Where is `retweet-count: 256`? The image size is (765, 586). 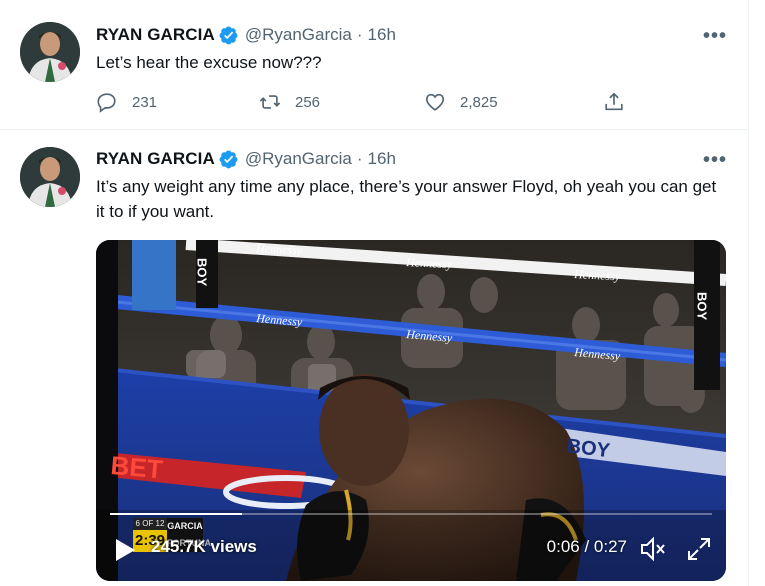 retweet-count: 256 is located at coordinates (308, 102).